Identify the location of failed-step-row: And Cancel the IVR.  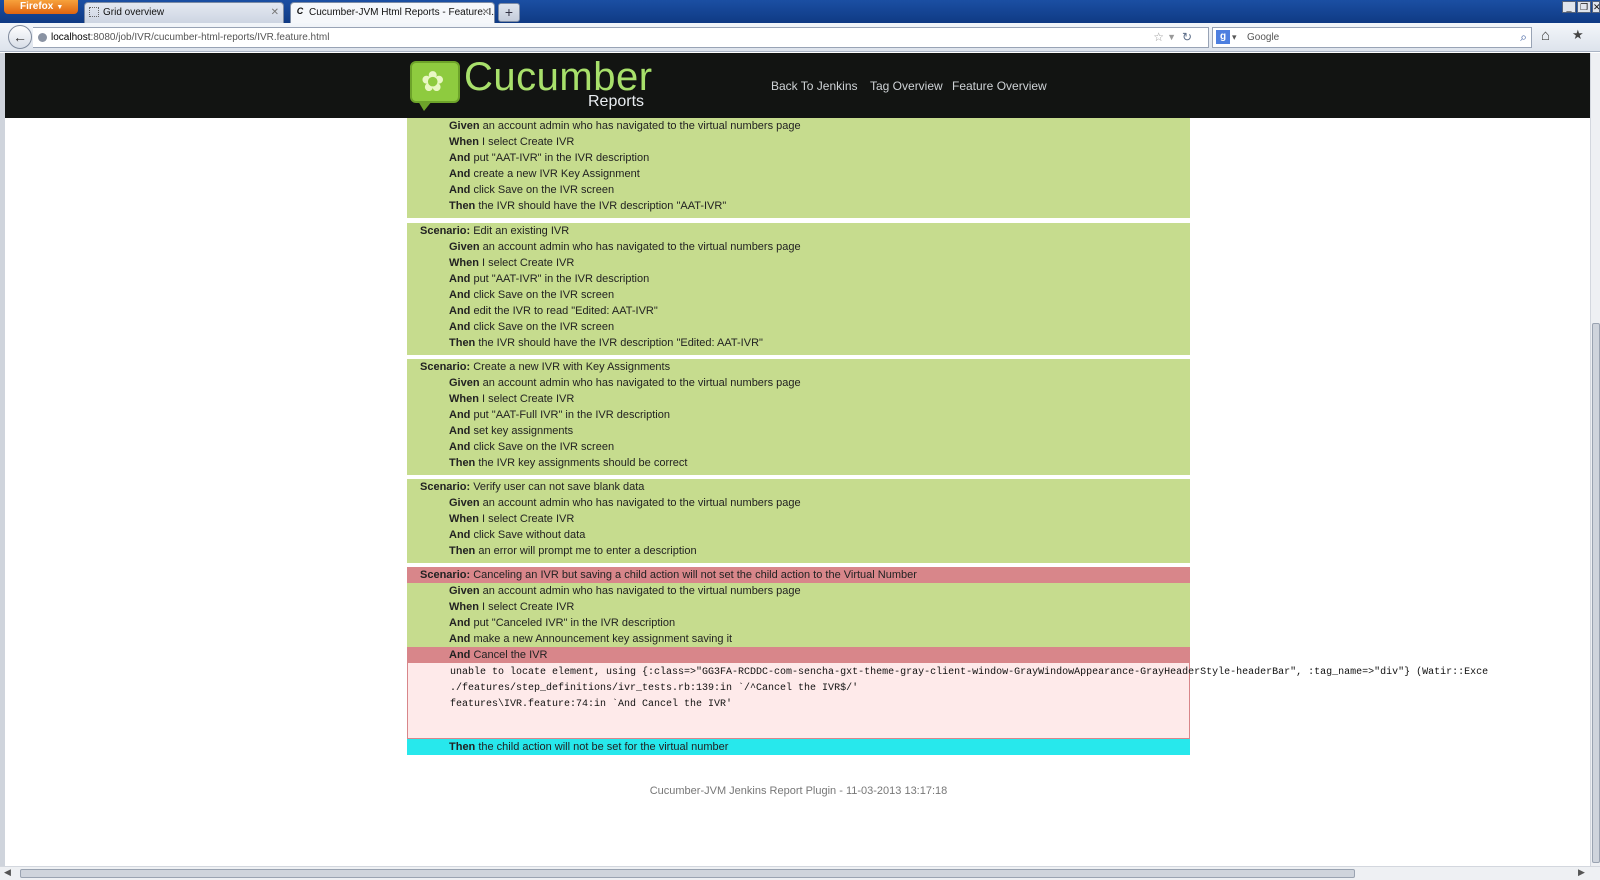
(798, 655).